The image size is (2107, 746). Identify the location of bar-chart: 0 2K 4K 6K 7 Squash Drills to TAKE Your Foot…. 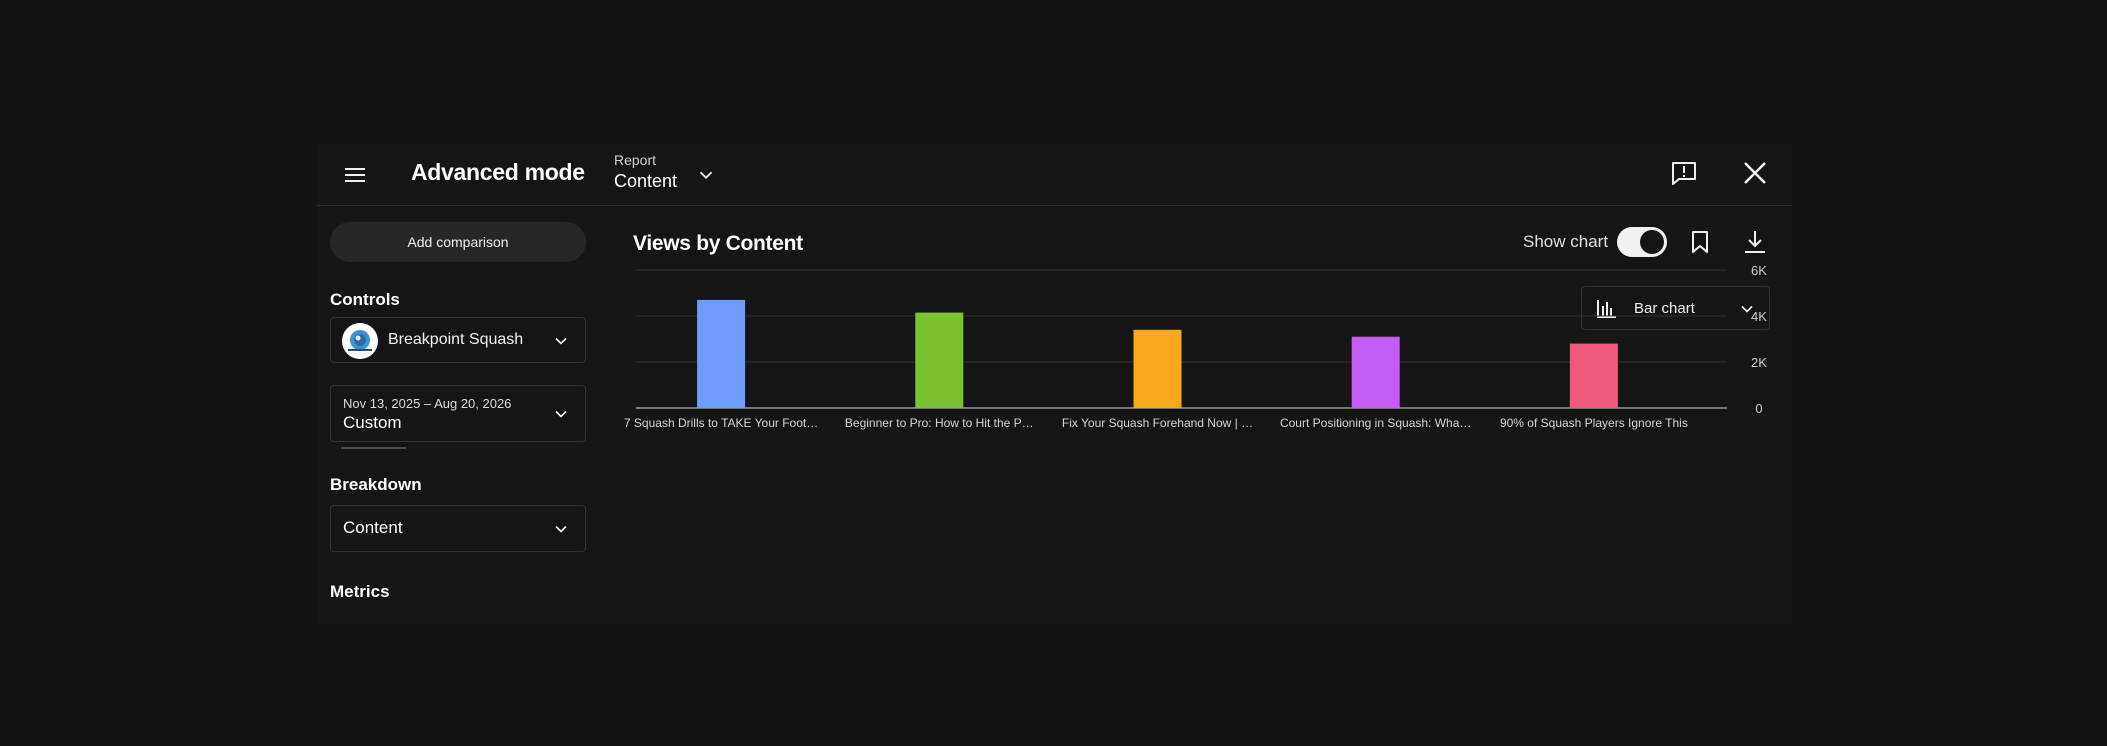
(1195, 346).